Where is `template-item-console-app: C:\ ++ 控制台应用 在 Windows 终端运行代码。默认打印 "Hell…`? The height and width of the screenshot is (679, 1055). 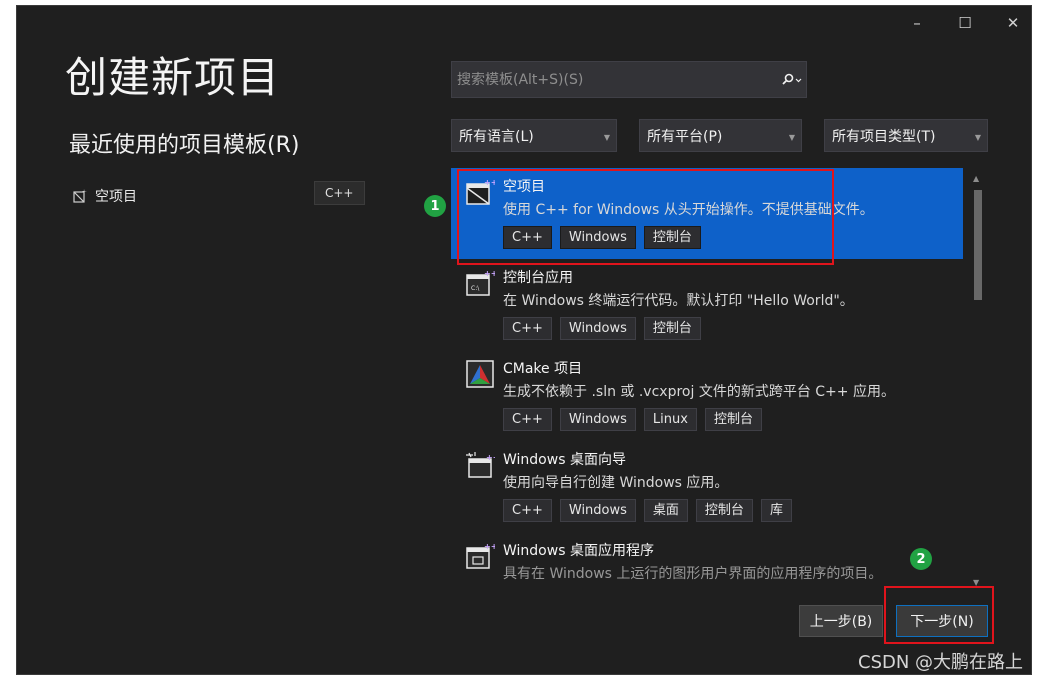
template-item-console-app: C:\ ++ 控制台应用 在 Windows 终端运行代码。默认打印 "Hell… is located at coordinates (707, 304).